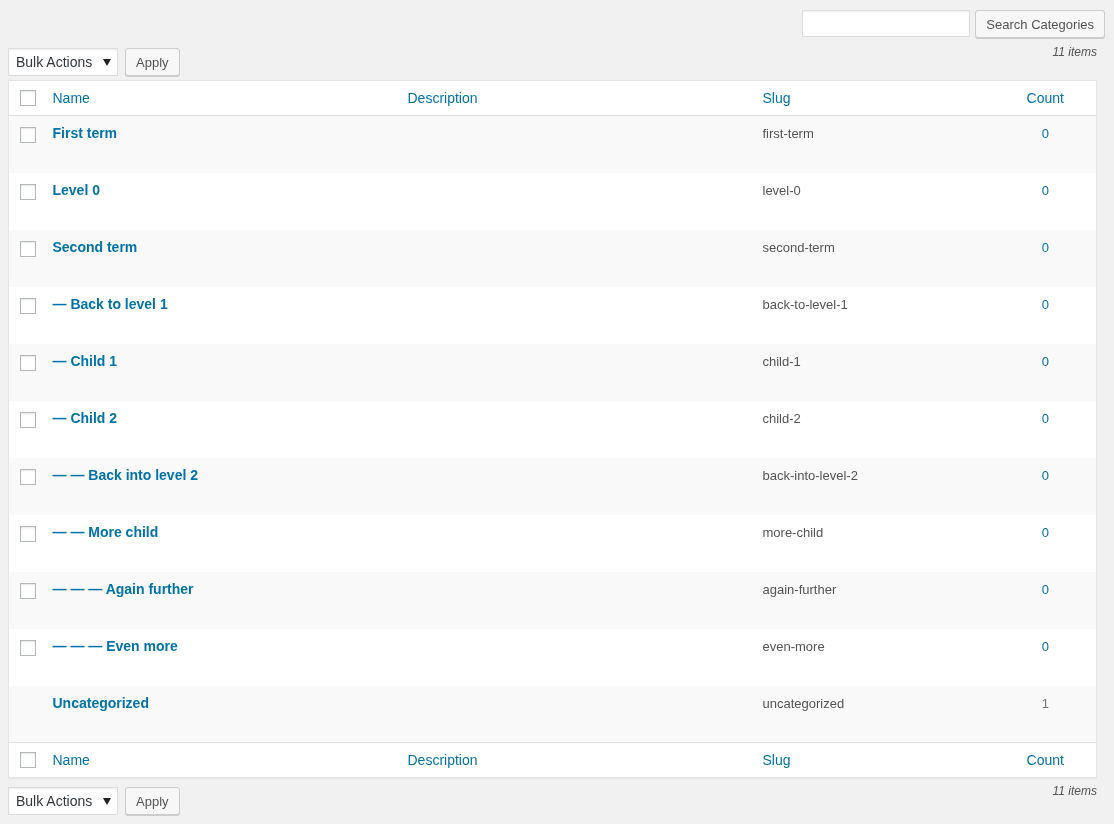 The height and width of the screenshot is (824, 1114). Describe the element at coordinates (105, 531) in the screenshot. I see `category-name-link: — — More child` at that location.